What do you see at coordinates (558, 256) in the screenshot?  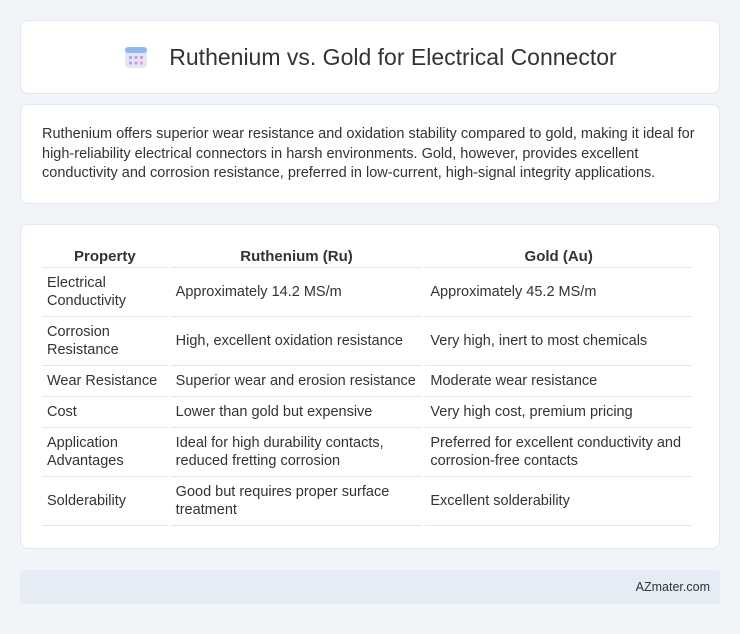 I see `column-header-gold: Gold (Au)` at bounding box center [558, 256].